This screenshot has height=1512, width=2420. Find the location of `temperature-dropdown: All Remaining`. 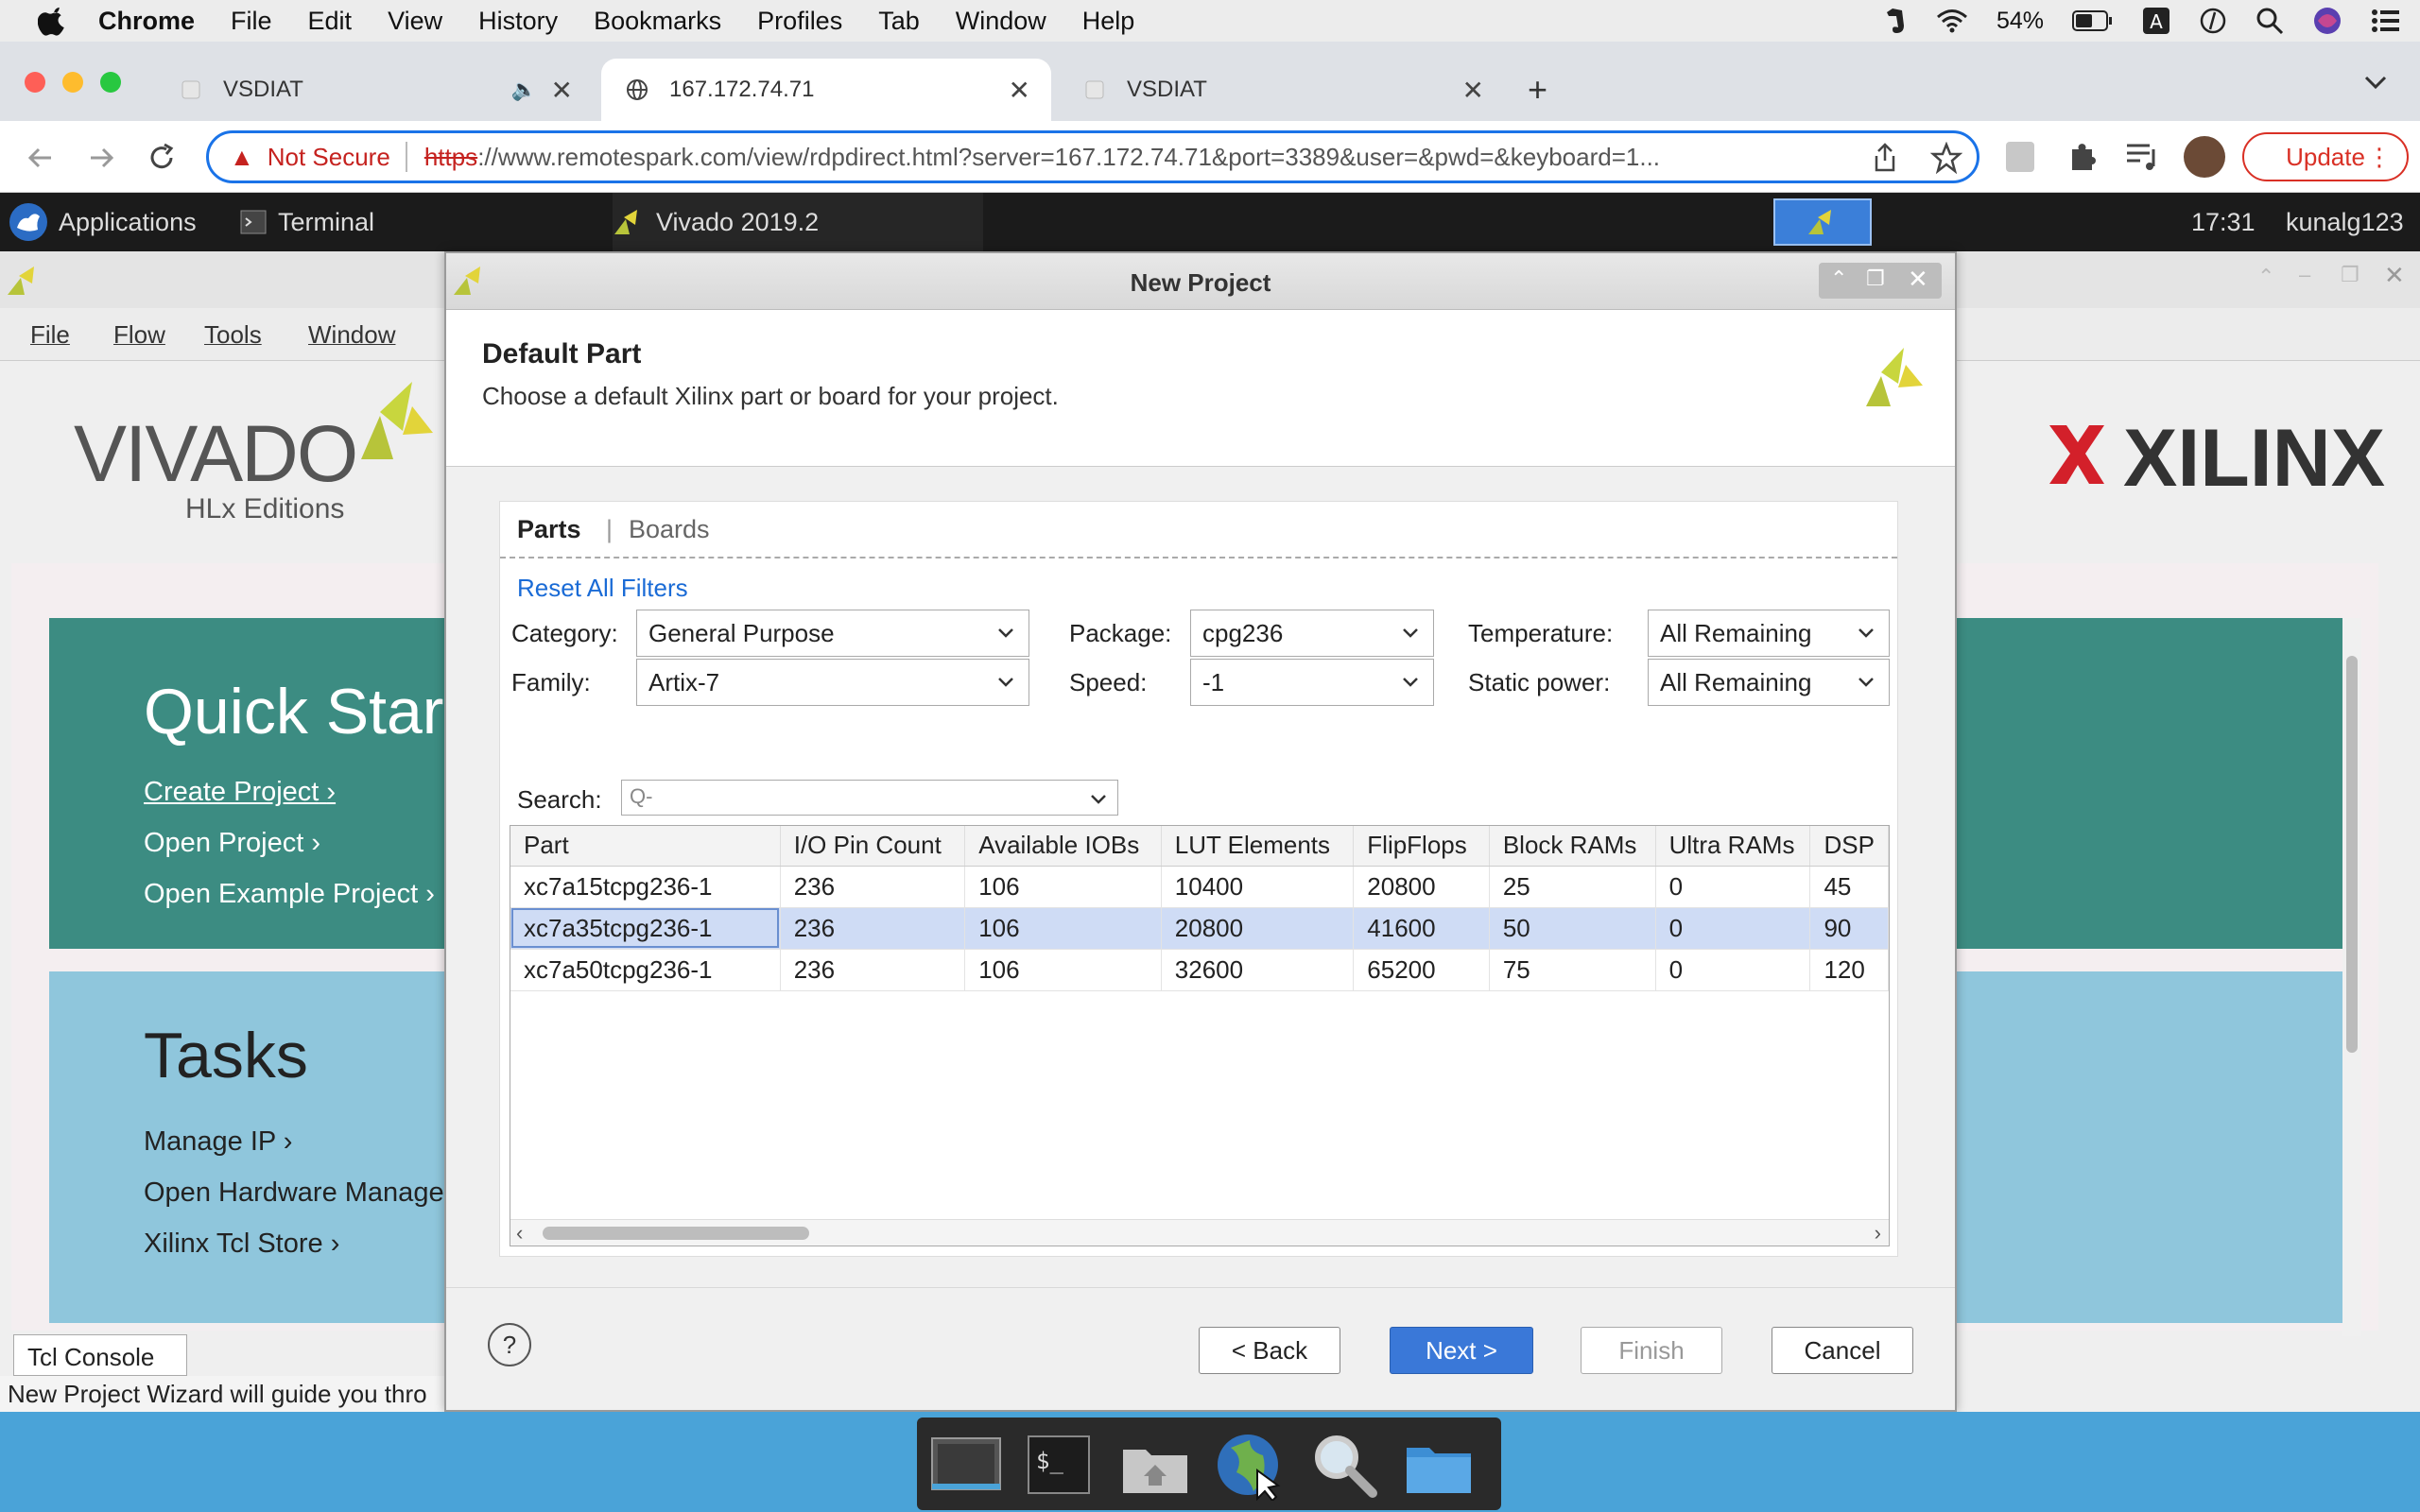

temperature-dropdown: All Remaining is located at coordinates (1769, 633).